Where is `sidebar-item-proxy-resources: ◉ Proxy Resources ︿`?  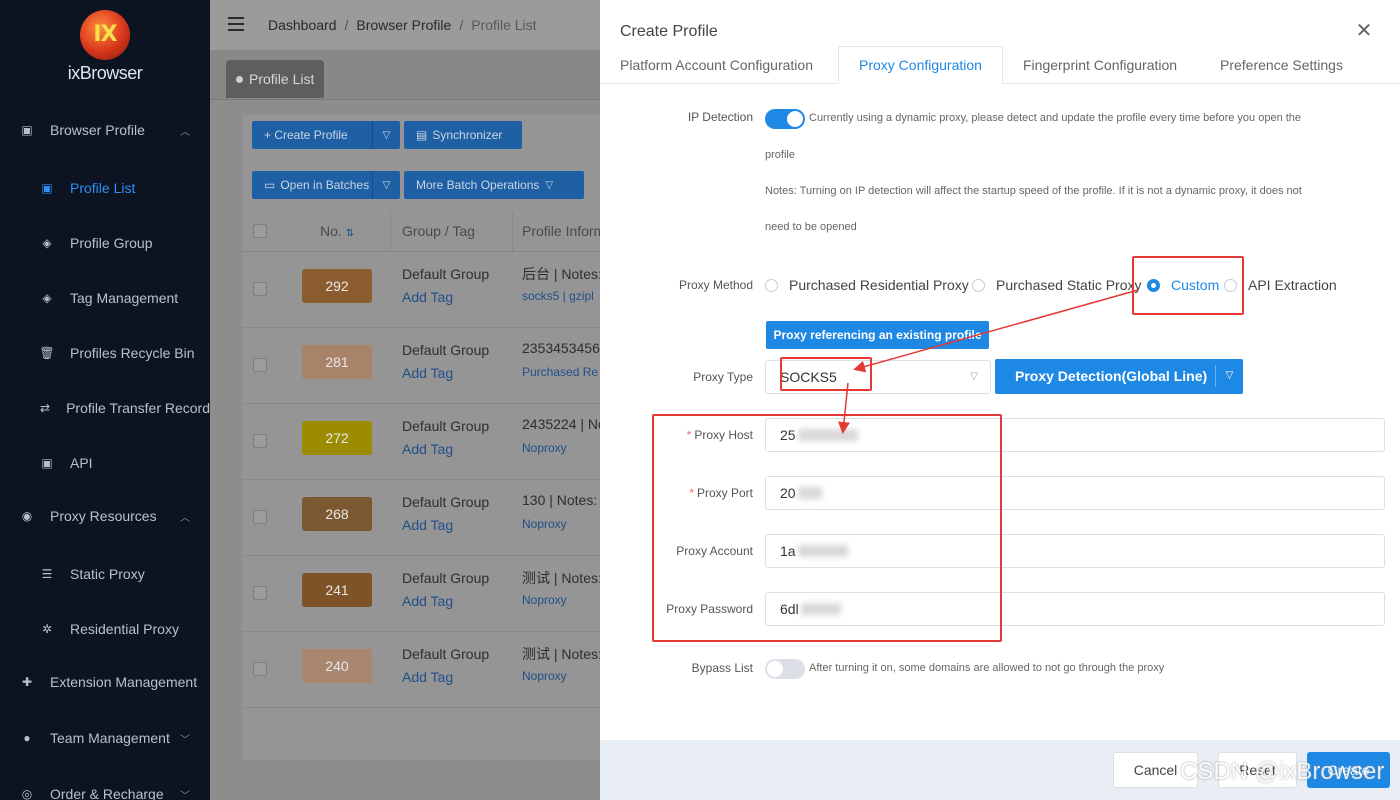
sidebar-item-proxy-resources: ◉ Proxy Resources ︿ is located at coordinates (105, 516).